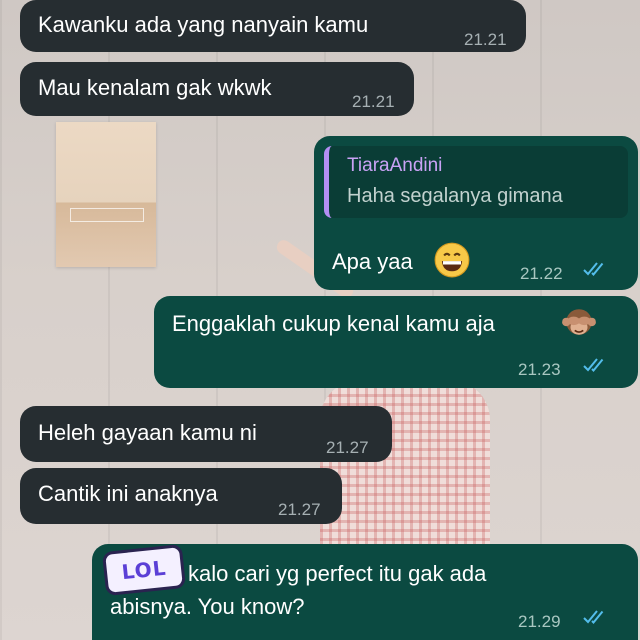 The height and width of the screenshot is (640, 640). Describe the element at coordinates (455, 196) in the screenshot. I see `quoted-text: Haha segalanya gimana` at that location.